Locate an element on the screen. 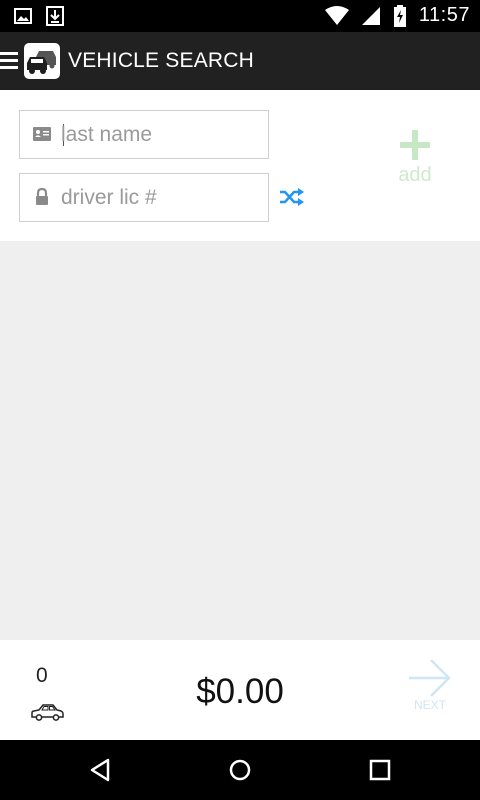 This screenshot has height=800, width=480. driver-lic-field is located at coordinates (144, 197).